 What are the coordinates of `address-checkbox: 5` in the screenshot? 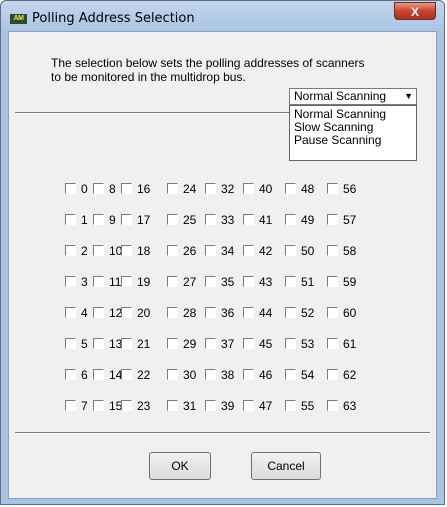 It's located at (76, 344).